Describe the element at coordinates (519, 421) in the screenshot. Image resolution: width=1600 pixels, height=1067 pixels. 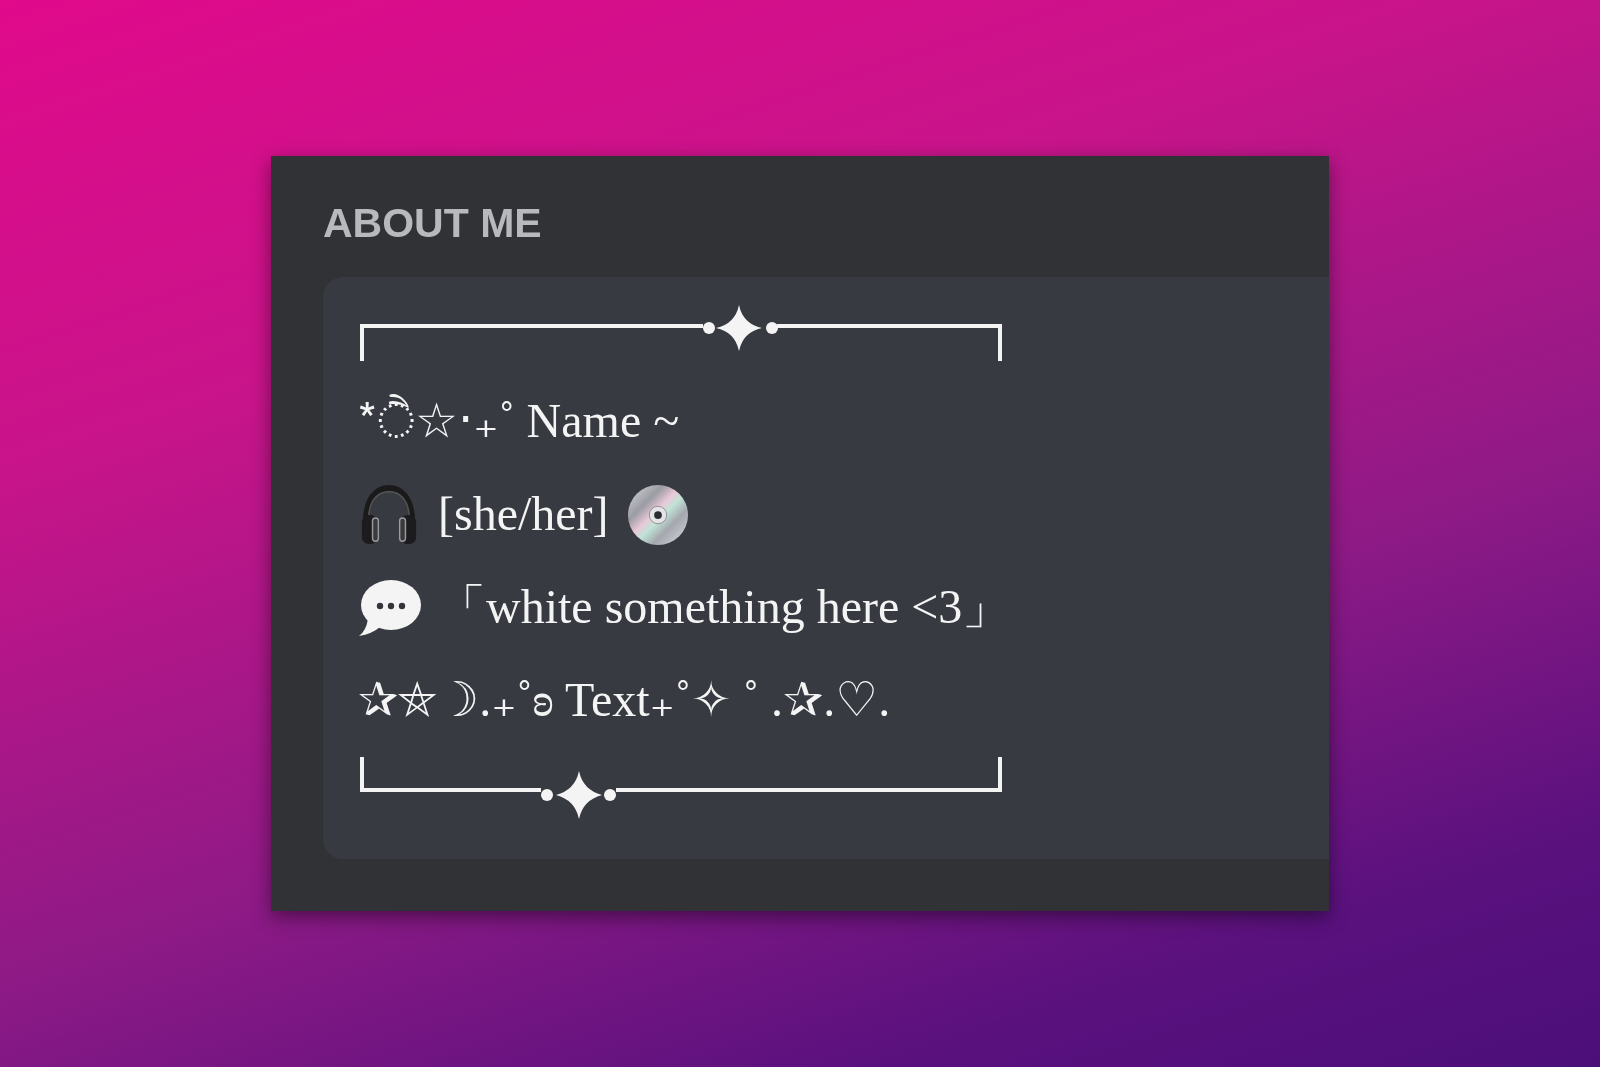
I see `bio-text: *ੈ☆‧₊˚ Name ~` at that location.